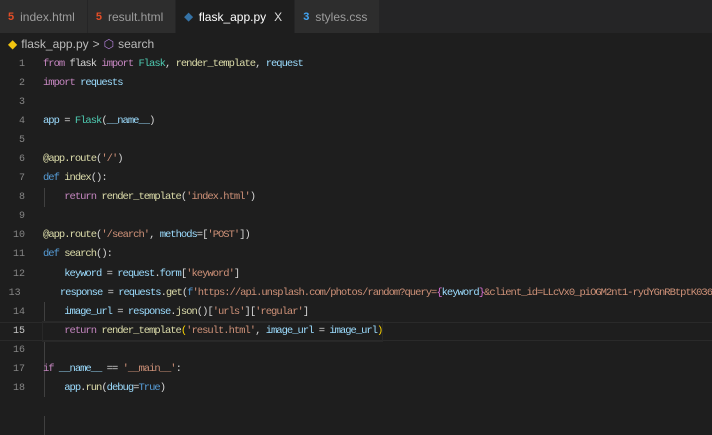 The height and width of the screenshot is (435, 712). What do you see at coordinates (178, 368) in the screenshot?
I see `code-token: :` at bounding box center [178, 368].